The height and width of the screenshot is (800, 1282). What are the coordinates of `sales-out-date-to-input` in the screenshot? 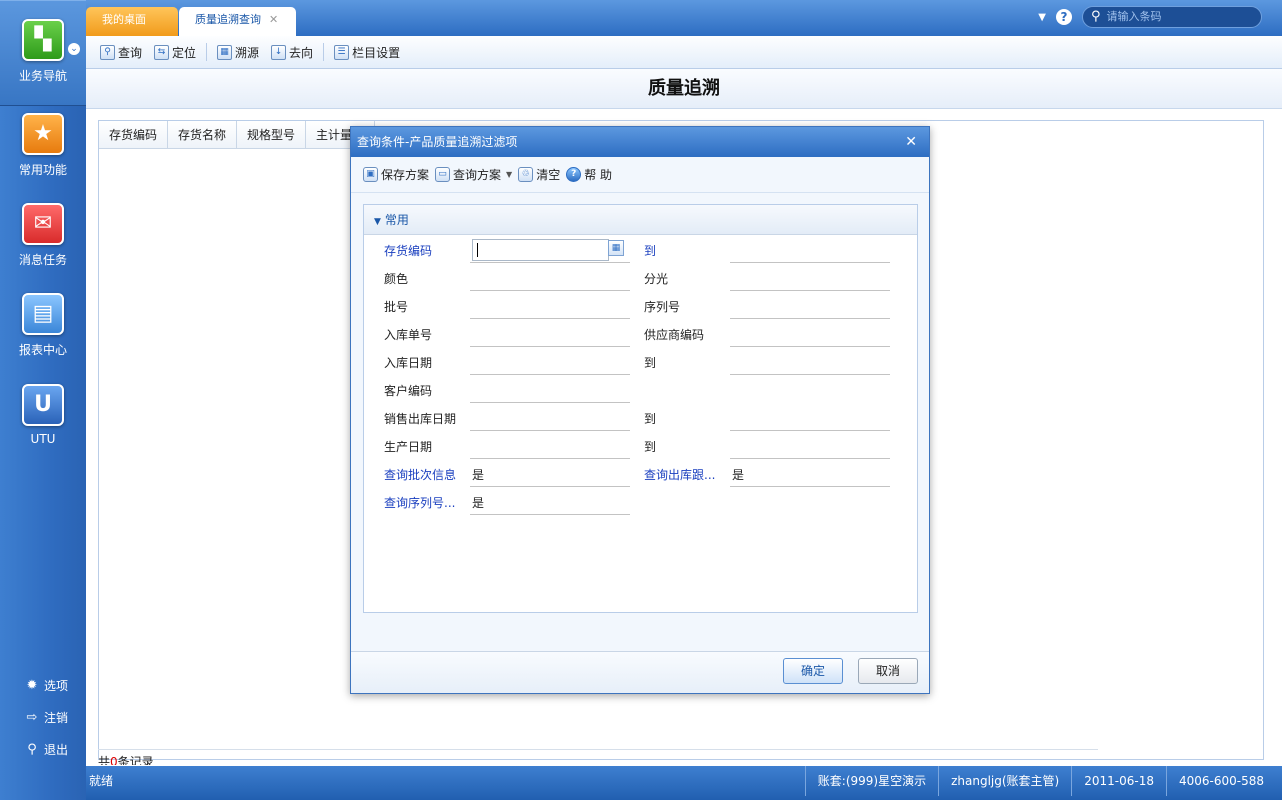 It's located at (810, 430).